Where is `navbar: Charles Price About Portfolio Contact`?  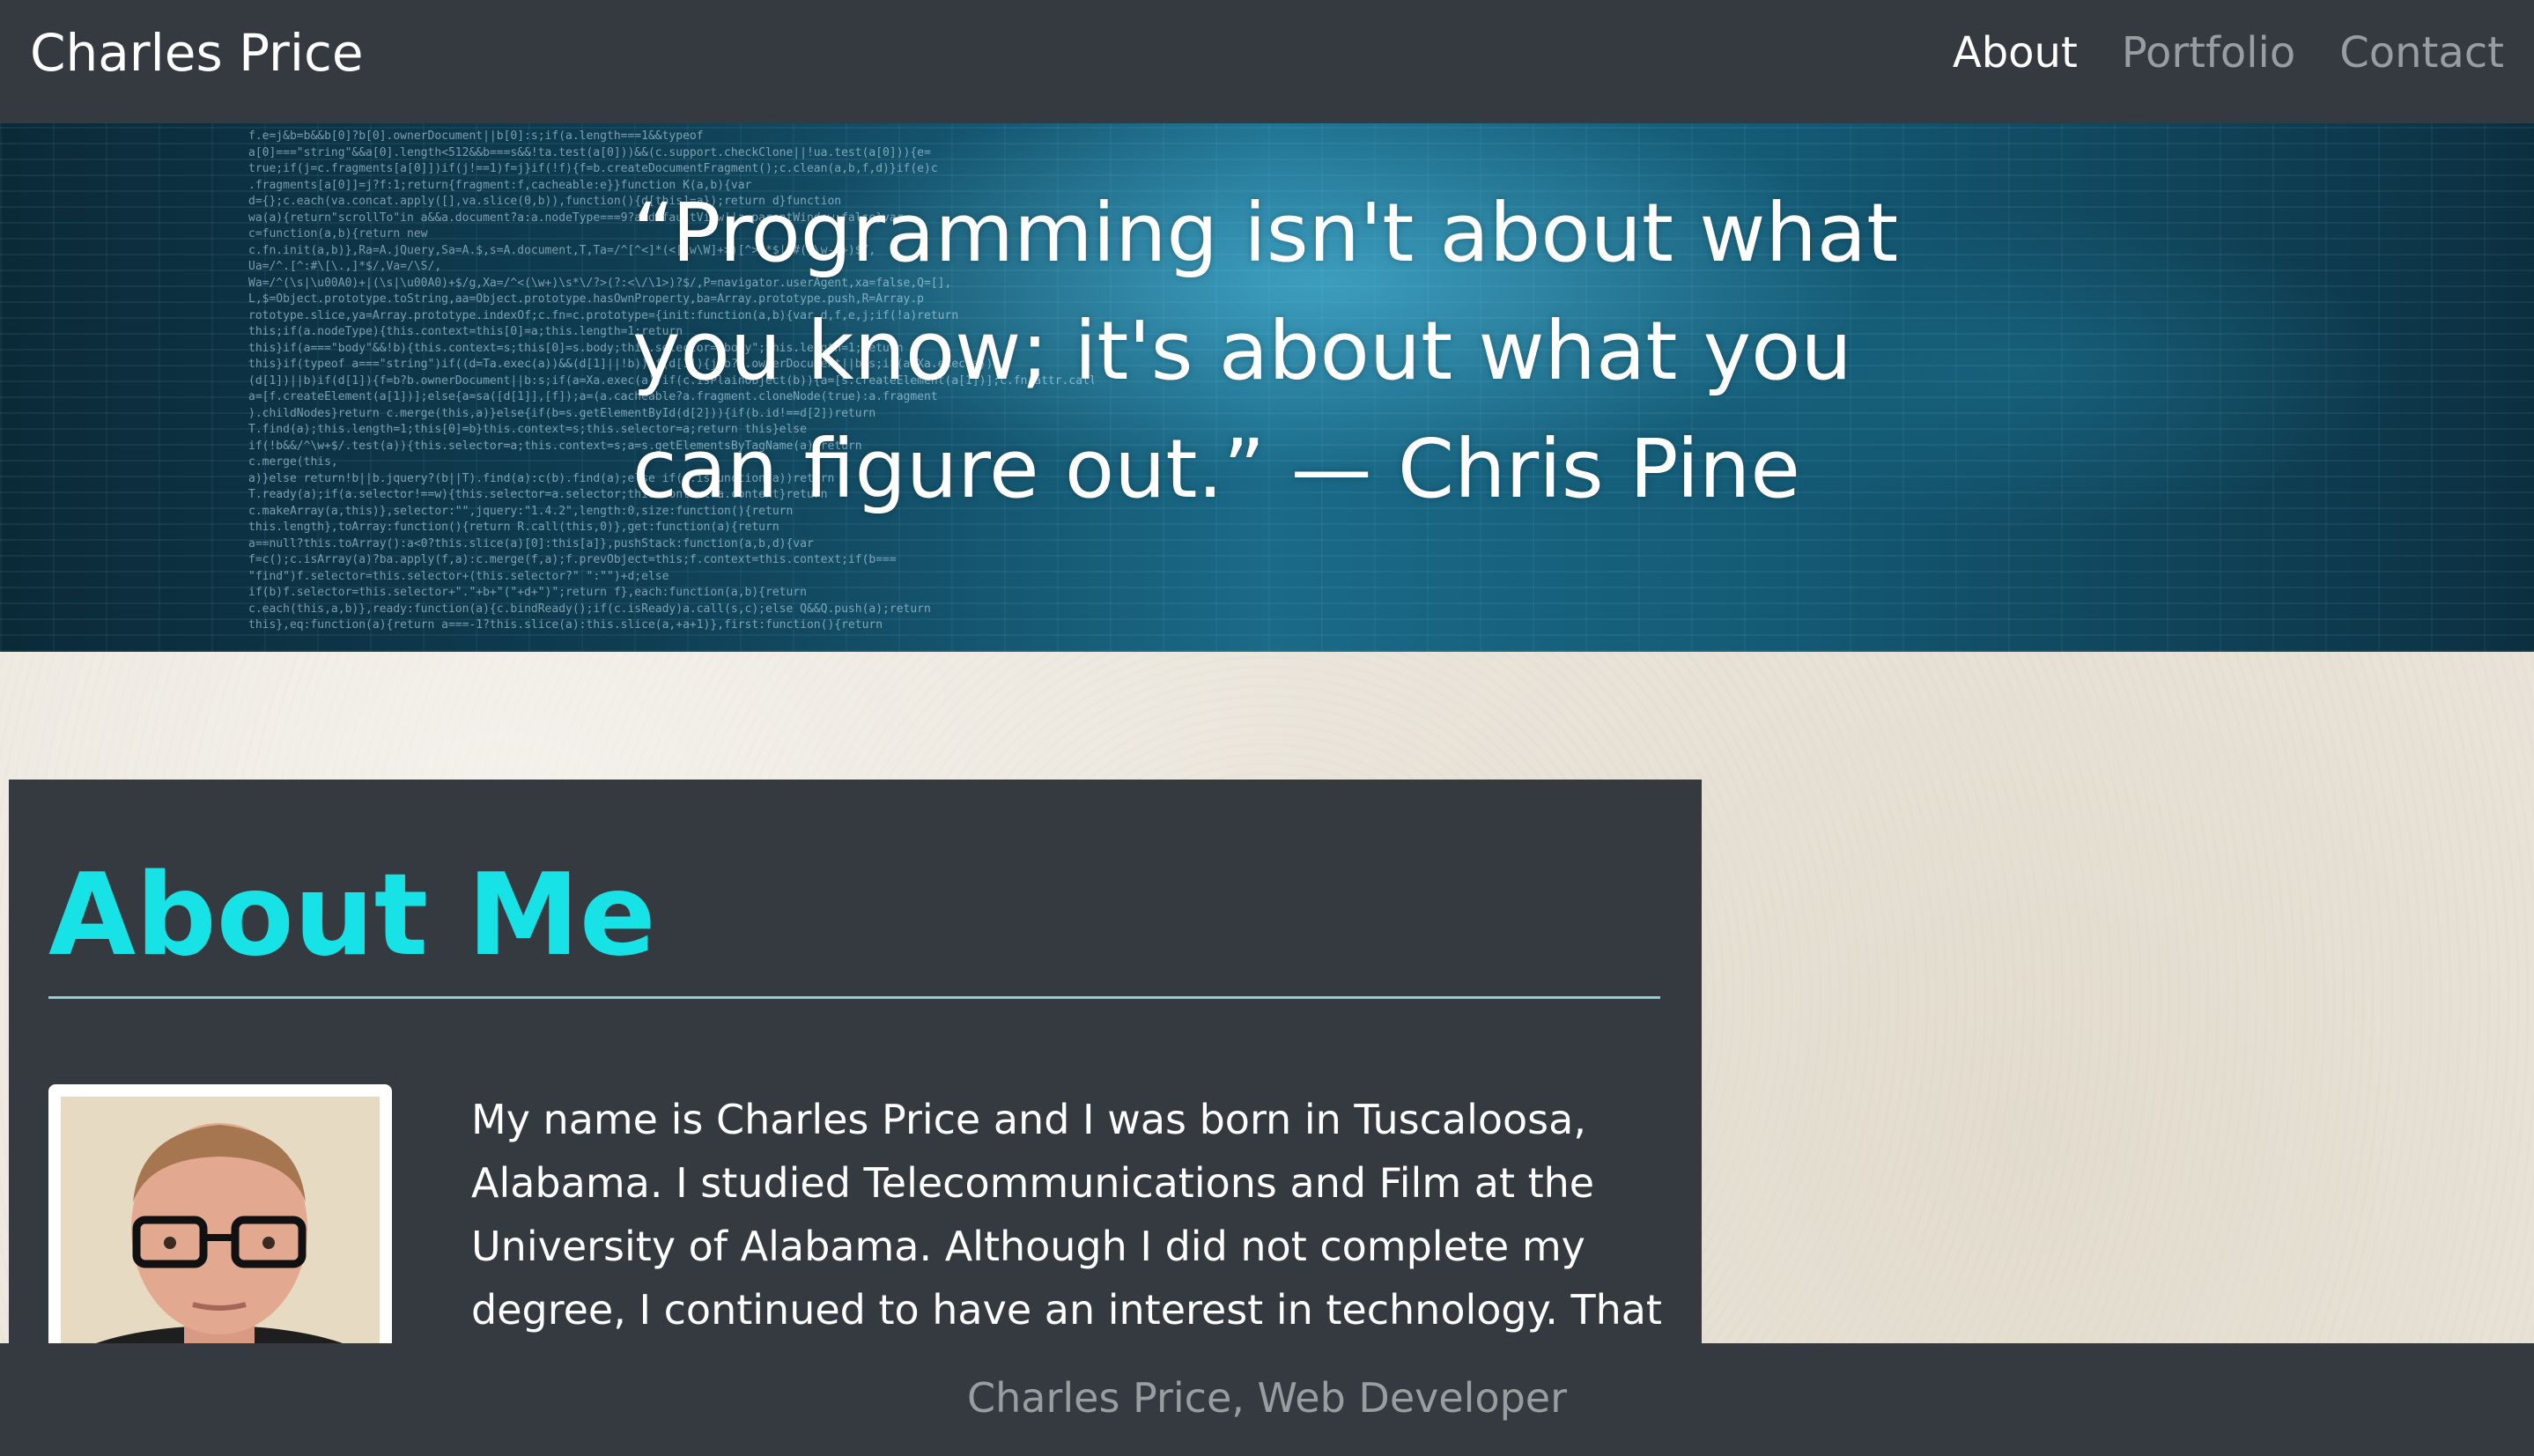 navbar: Charles Price About Portfolio Contact is located at coordinates (1267, 61).